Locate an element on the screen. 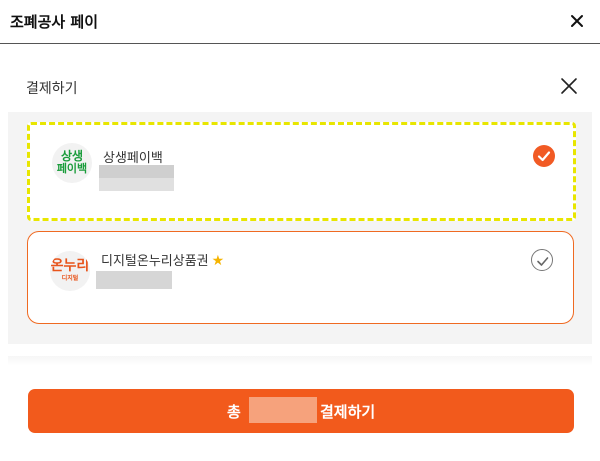  close-icon is located at coordinates (577, 21).